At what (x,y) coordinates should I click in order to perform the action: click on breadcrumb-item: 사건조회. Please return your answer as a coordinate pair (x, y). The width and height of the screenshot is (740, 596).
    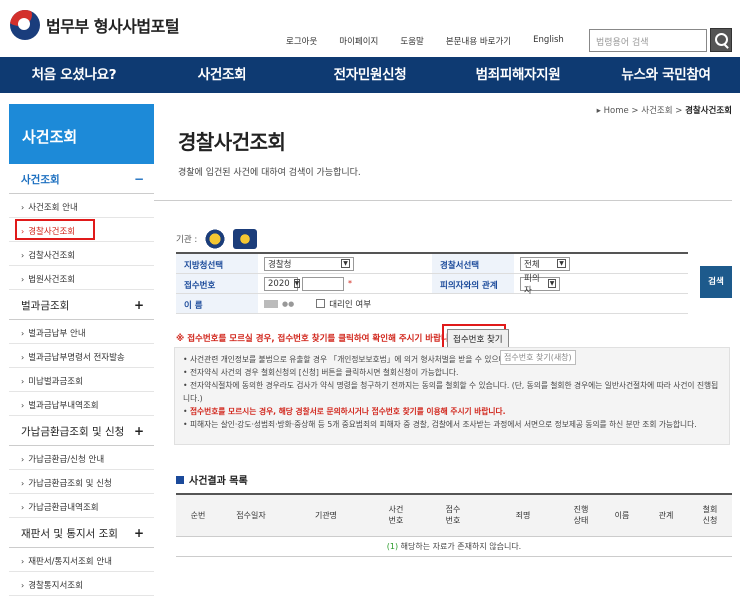
    Looking at the image, I should click on (656, 111).